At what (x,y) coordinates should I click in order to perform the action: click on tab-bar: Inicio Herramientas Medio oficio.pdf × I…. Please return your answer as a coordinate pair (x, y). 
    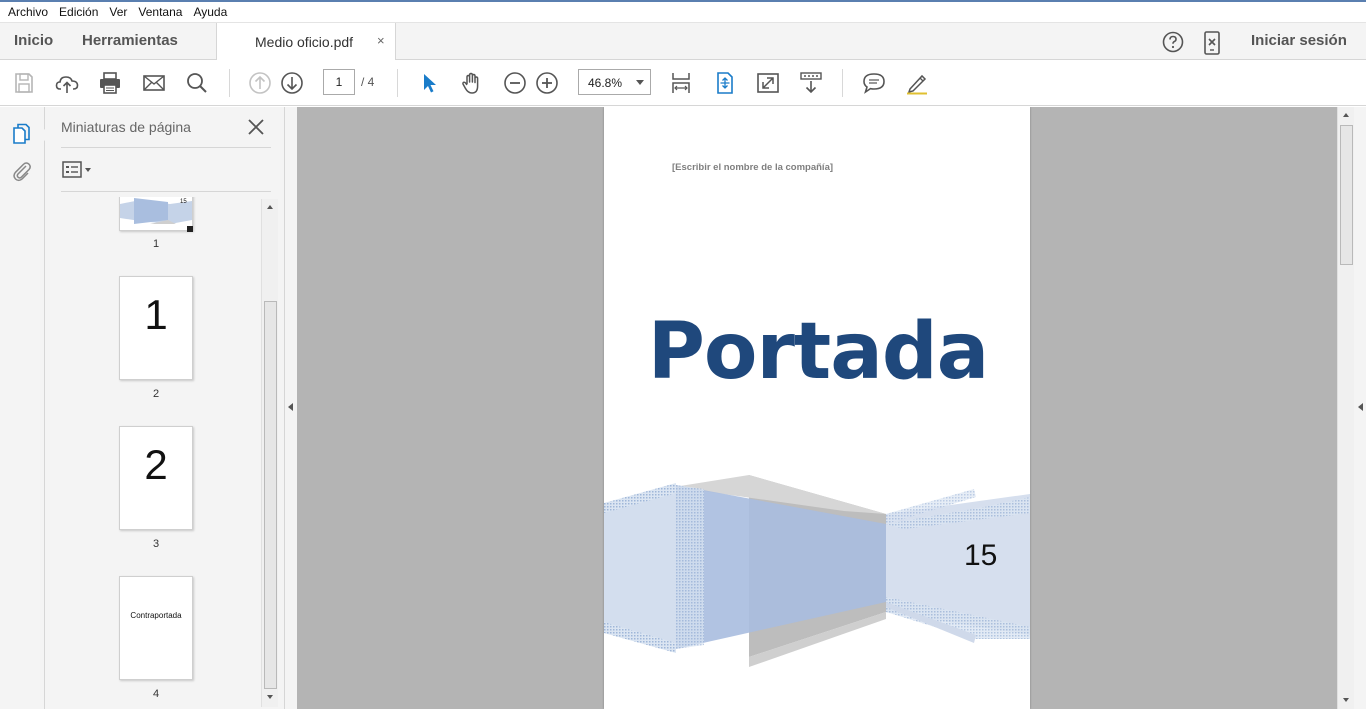
    Looking at the image, I should click on (683, 41).